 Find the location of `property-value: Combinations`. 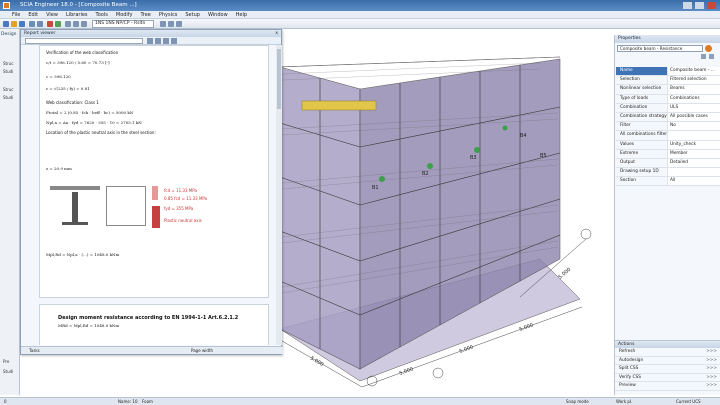

property-value: Combinations is located at coordinates (694, 98).